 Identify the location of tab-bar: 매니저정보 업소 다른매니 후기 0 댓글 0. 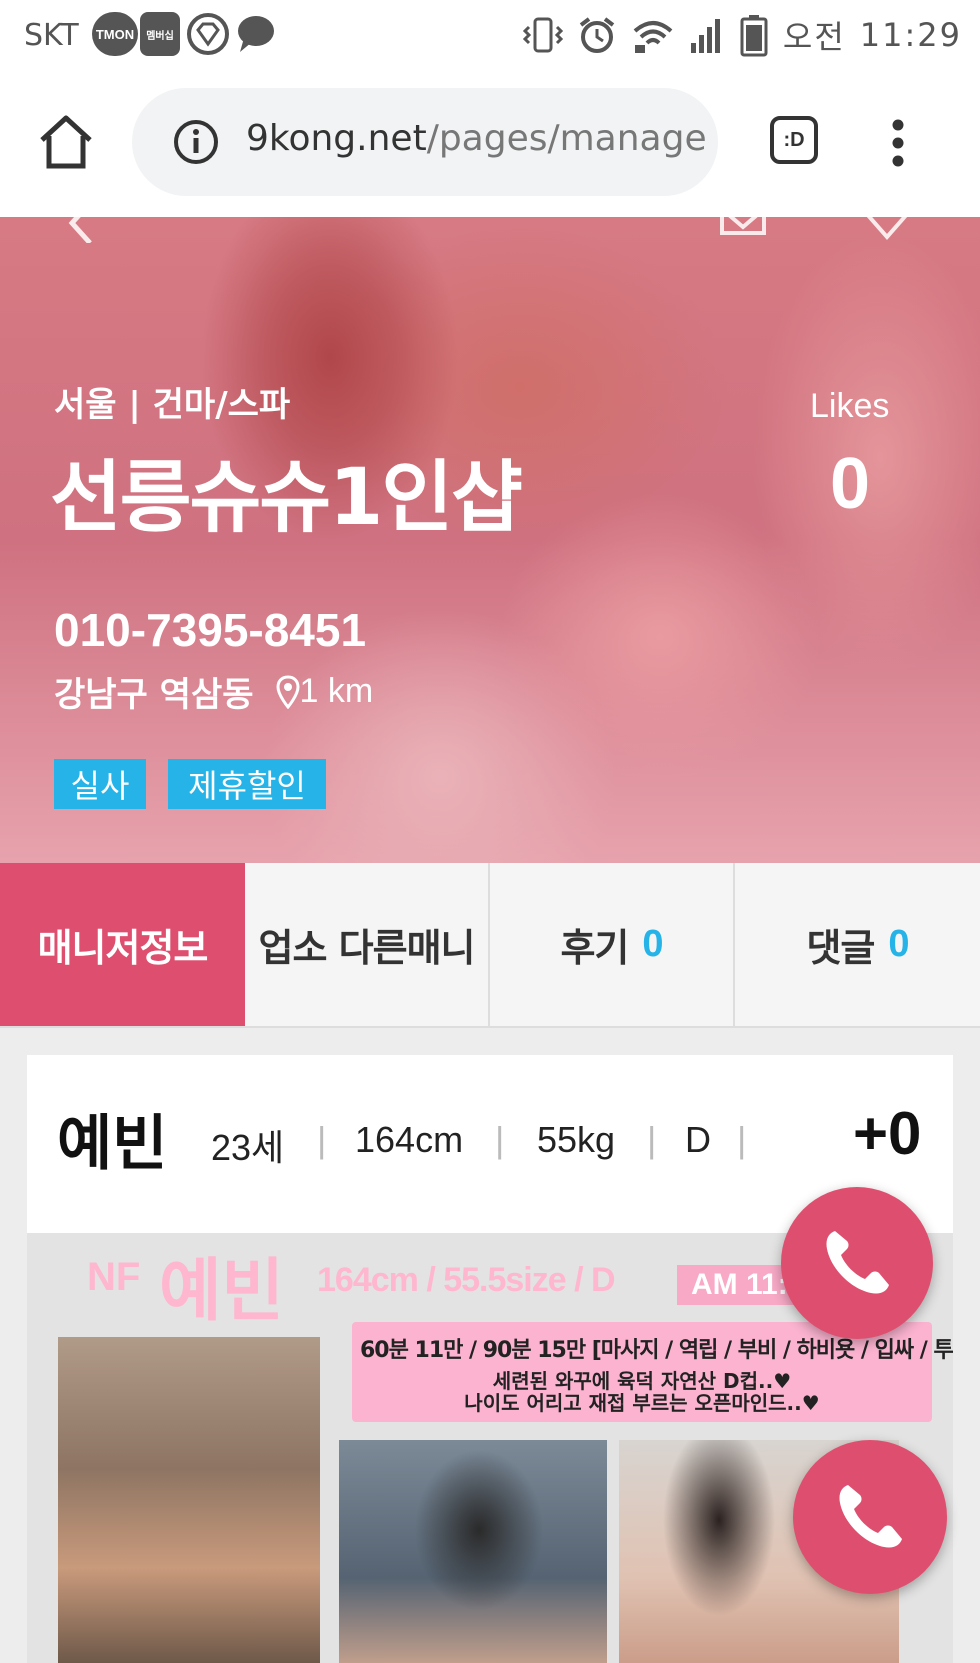
(490, 945).